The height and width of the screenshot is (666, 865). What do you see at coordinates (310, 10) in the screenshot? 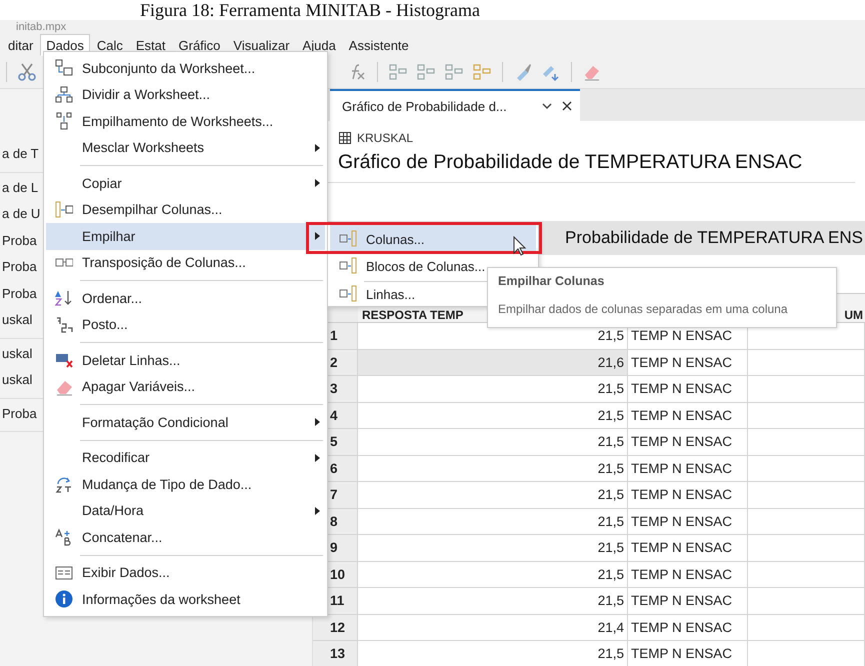
I see `figure-caption: Figura 18: Ferramenta MINITAB - Histograma` at bounding box center [310, 10].